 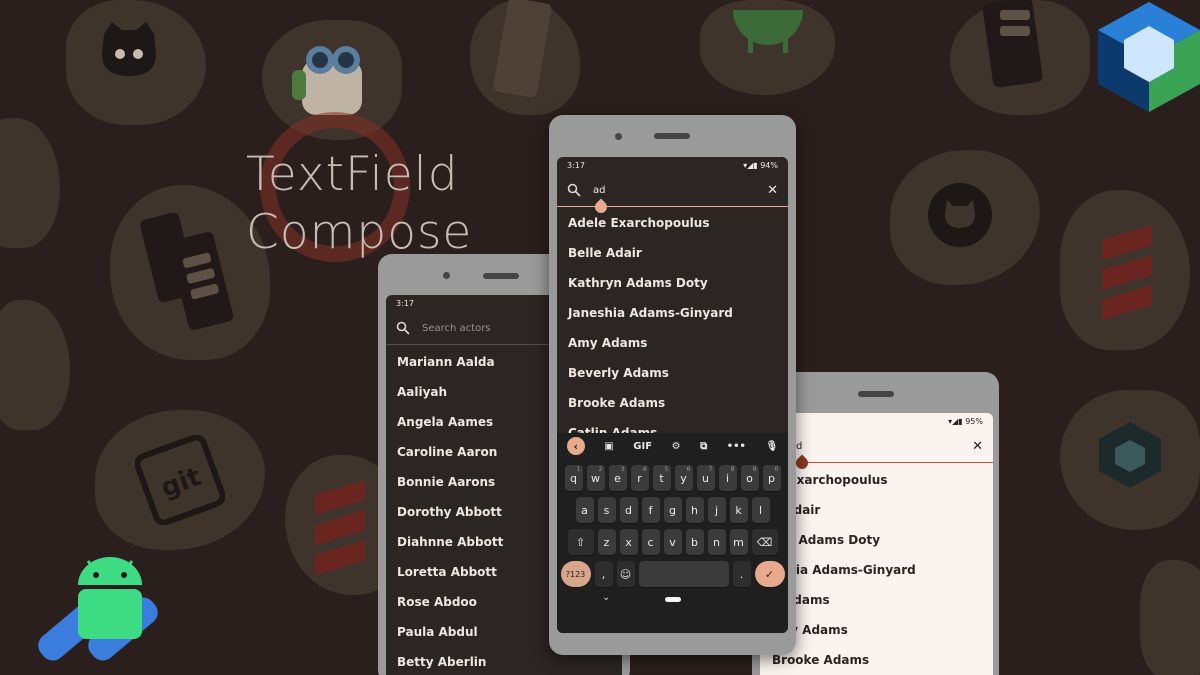 I want to click on comma-key: ,, so click(x=603, y=574).